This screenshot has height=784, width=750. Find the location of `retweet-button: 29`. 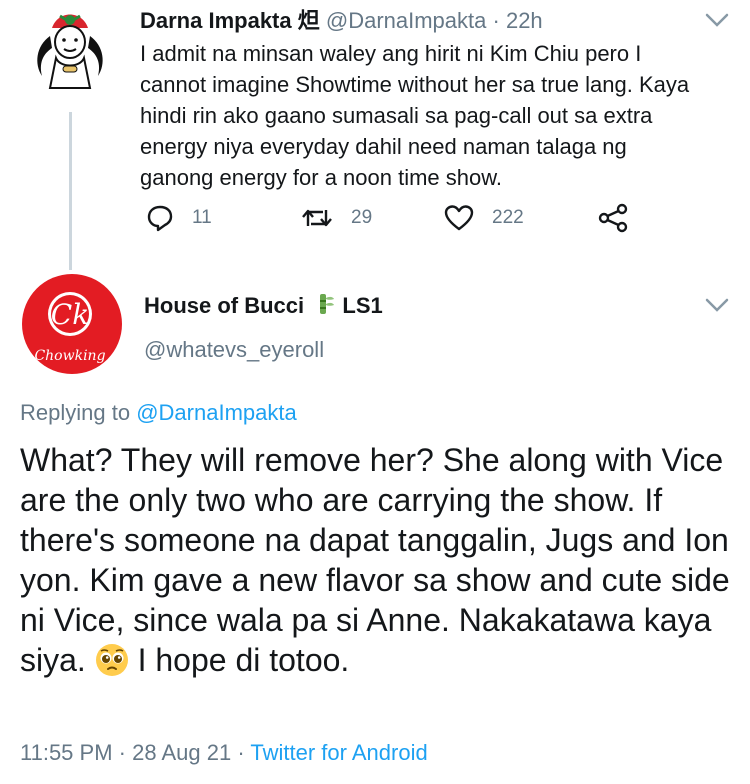

retweet-button: 29 is located at coordinates (336, 218).